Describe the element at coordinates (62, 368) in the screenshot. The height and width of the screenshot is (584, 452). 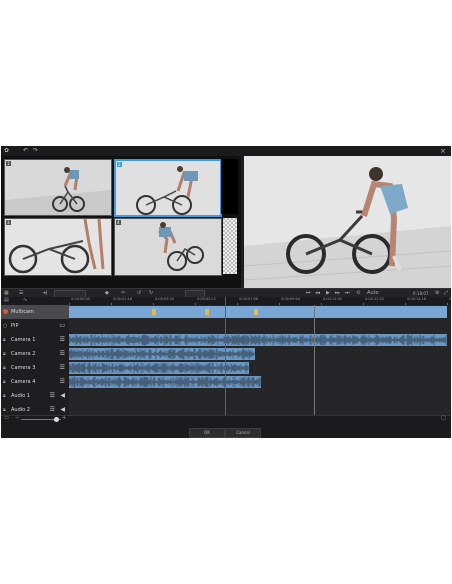
I see `camera-3-menu-icon: ☰` at that location.